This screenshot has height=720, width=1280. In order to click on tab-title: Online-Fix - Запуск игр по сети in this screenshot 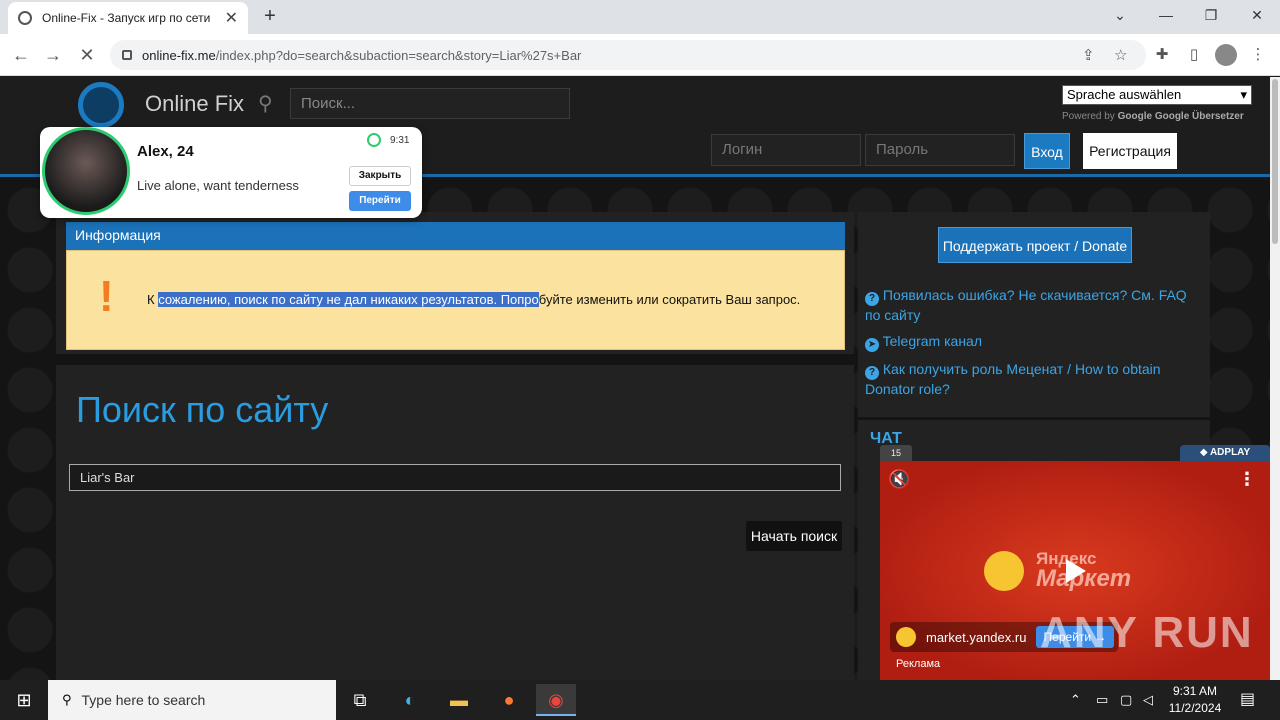, I will do `click(126, 18)`.